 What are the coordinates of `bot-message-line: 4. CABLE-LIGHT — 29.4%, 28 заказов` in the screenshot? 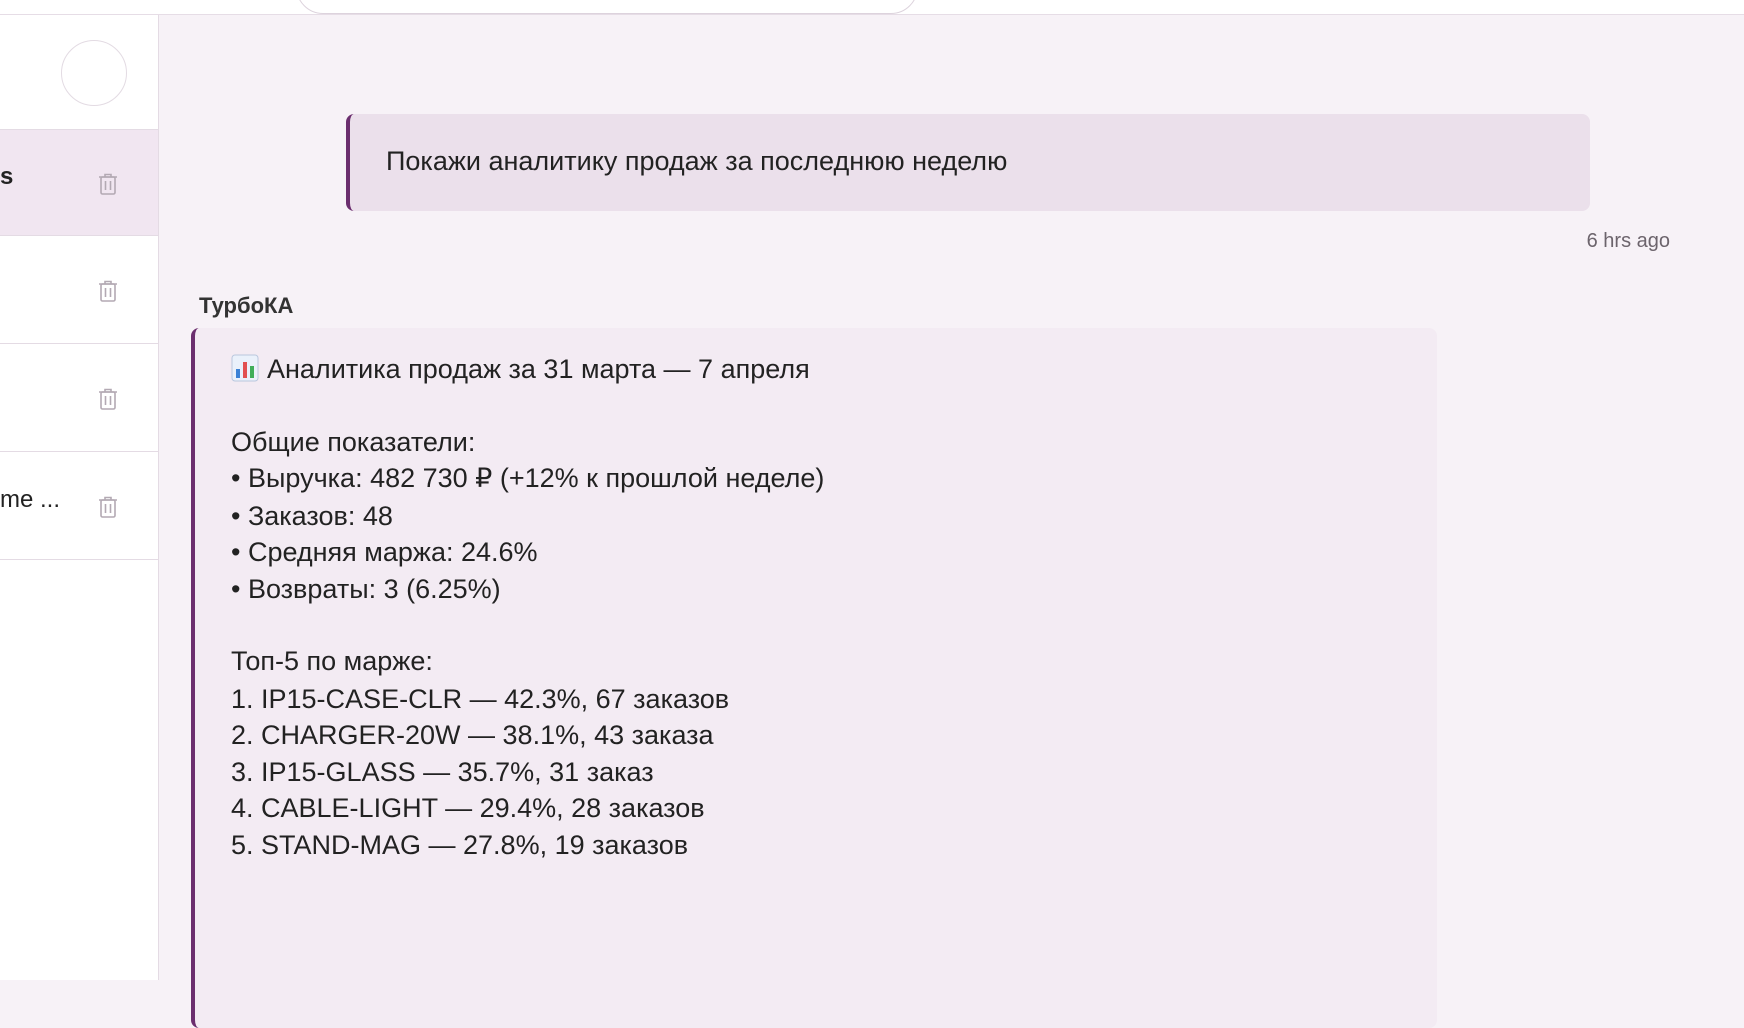 It's located at (468, 808).